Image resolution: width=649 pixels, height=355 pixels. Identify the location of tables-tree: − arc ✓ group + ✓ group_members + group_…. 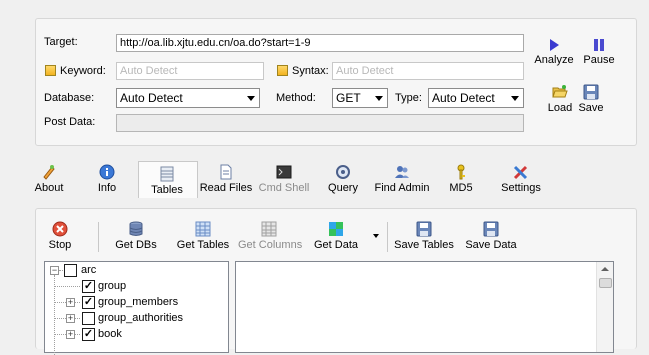
(136, 308).